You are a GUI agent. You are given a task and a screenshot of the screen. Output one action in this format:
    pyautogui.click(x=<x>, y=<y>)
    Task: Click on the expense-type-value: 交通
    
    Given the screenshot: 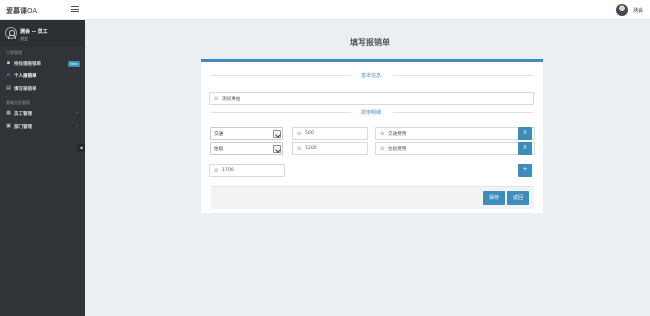 What is the action you would take?
    pyautogui.click(x=219, y=135)
    